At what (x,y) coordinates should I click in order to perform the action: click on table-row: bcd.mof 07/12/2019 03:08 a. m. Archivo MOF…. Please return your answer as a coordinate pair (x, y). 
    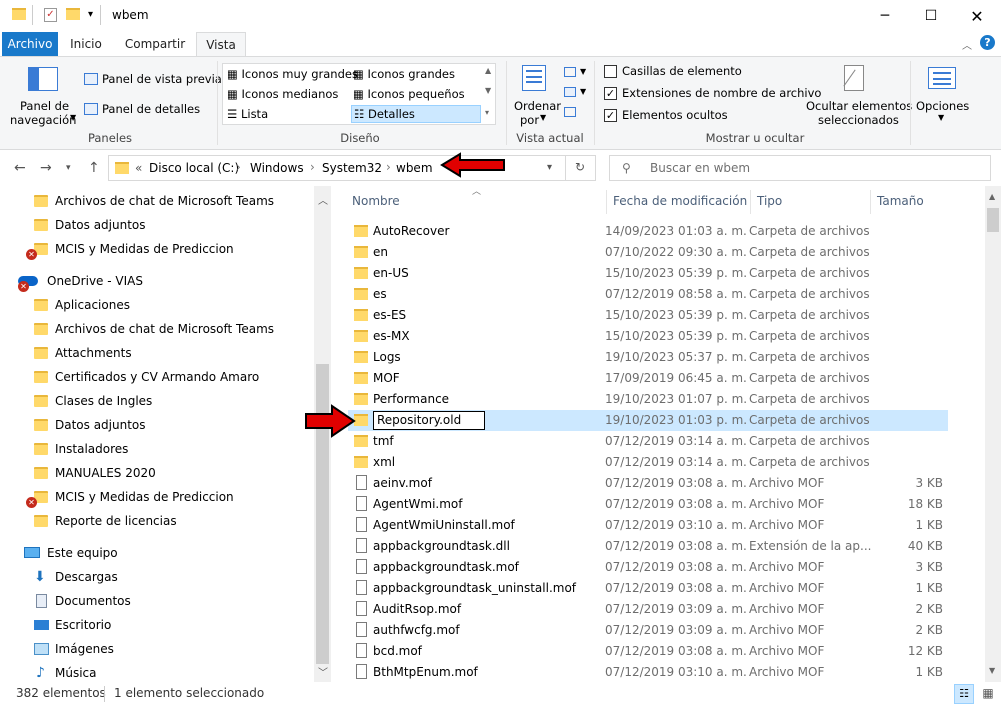
    Looking at the image, I should click on (648, 651).